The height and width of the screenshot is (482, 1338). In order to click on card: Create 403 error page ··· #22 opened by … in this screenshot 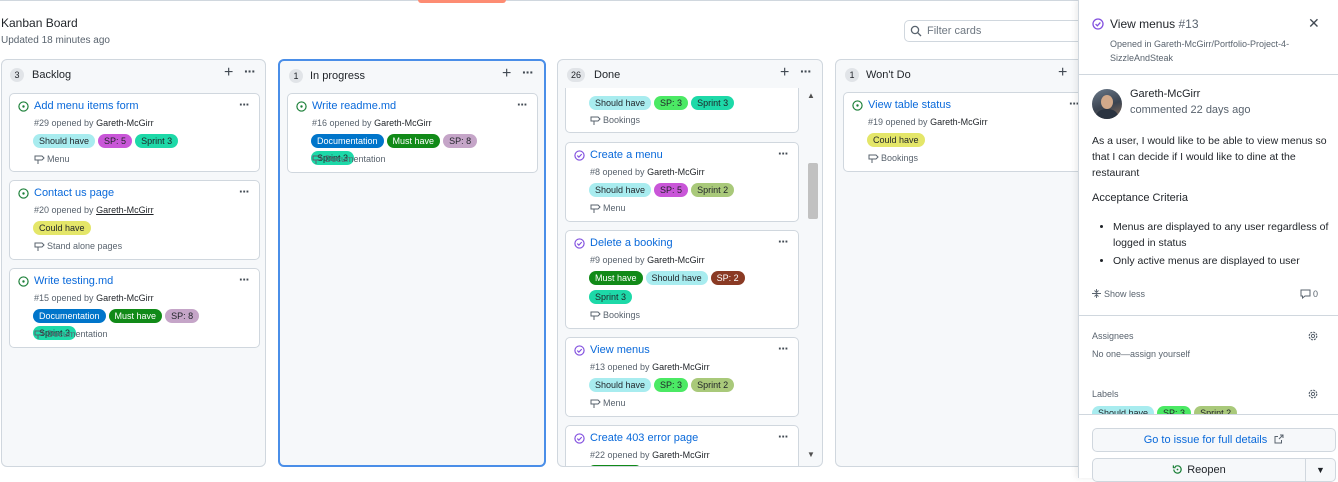, I will do `click(682, 445)`.